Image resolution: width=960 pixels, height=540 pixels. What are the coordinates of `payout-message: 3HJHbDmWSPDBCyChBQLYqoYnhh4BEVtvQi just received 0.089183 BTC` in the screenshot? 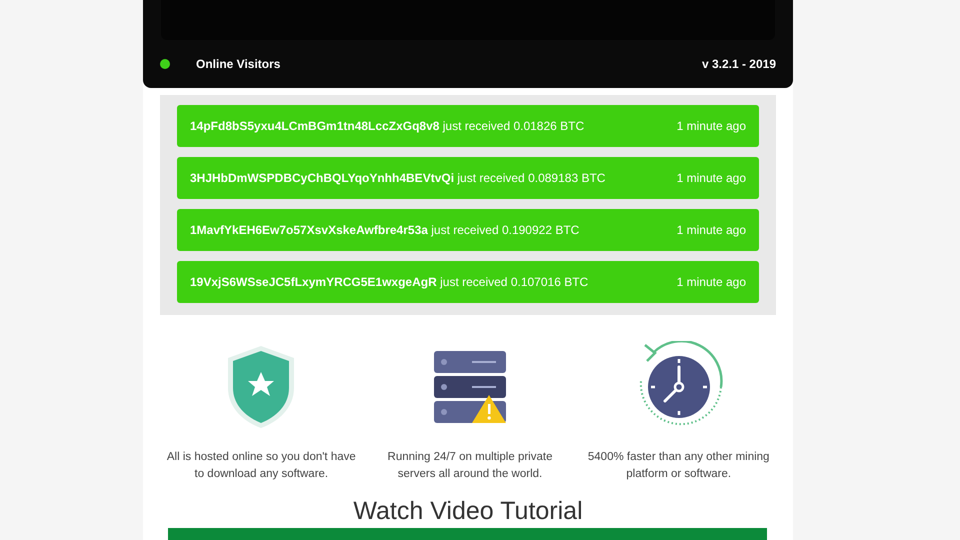 It's located at (398, 178).